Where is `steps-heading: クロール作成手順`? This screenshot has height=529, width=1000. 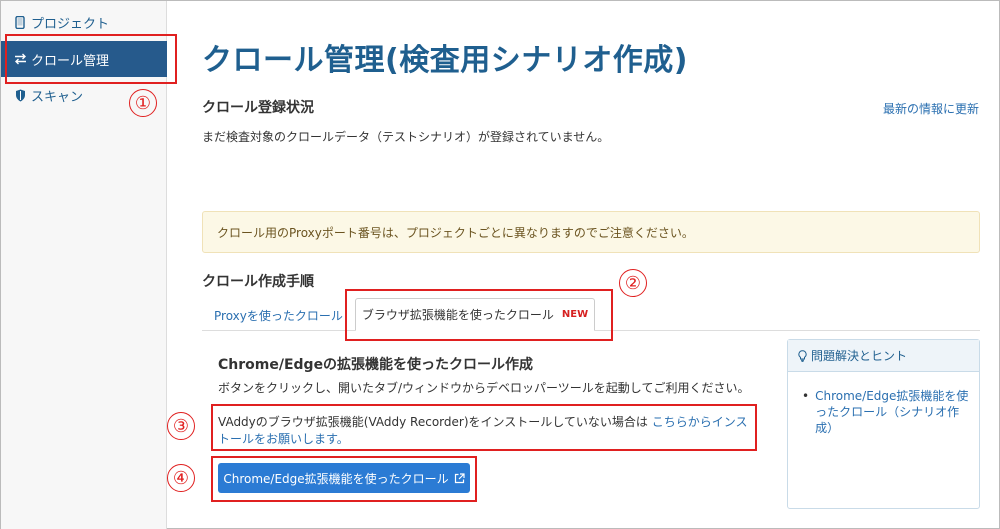 steps-heading: クロール作成手順 is located at coordinates (258, 282).